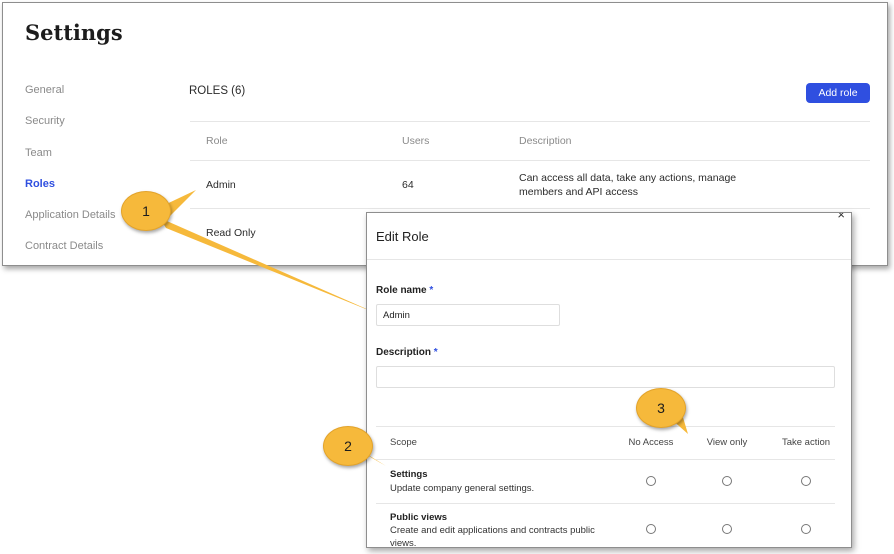  What do you see at coordinates (146, 211) in the screenshot?
I see `callout-badge-1: 1` at bounding box center [146, 211].